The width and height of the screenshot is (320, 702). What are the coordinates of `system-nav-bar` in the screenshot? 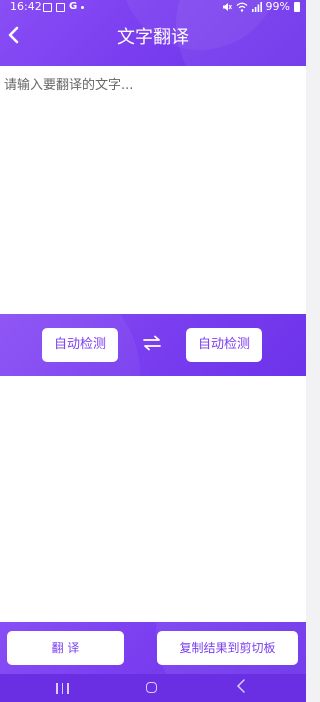 It's located at (153, 688).